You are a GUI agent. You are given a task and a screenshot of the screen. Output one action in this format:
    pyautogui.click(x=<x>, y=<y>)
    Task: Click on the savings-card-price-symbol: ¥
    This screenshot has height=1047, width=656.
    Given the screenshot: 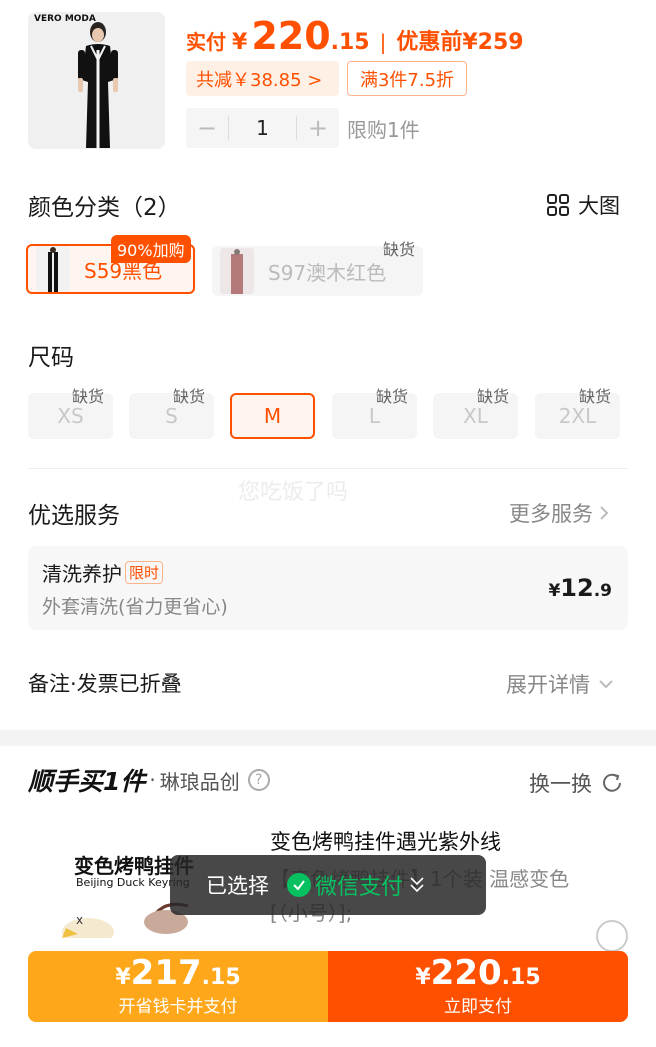 What is the action you would take?
    pyautogui.click(x=123, y=977)
    